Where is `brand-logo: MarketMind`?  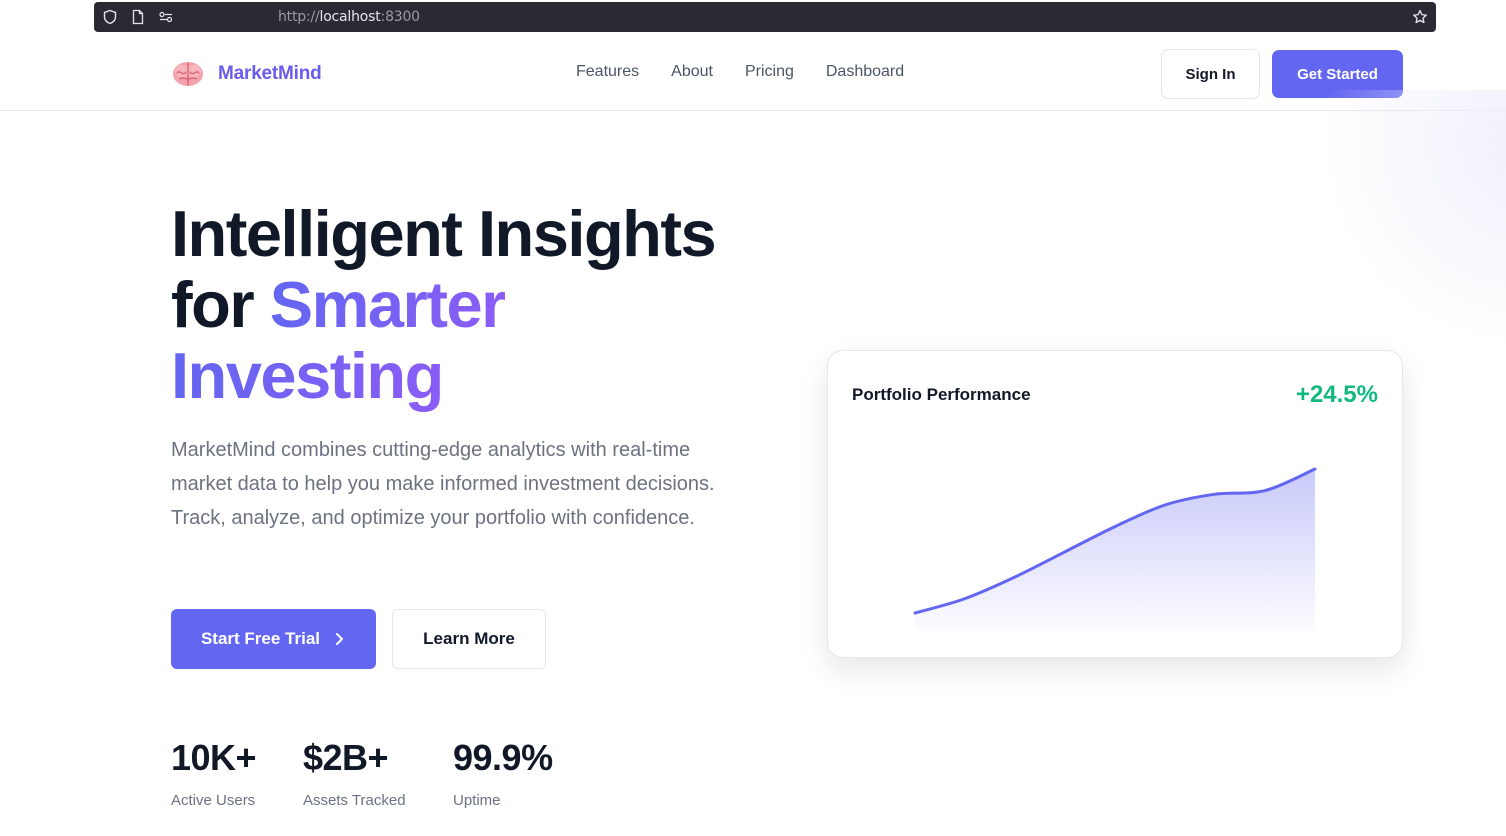 brand-logo: MarketMind is located at coordinates (246, 74).